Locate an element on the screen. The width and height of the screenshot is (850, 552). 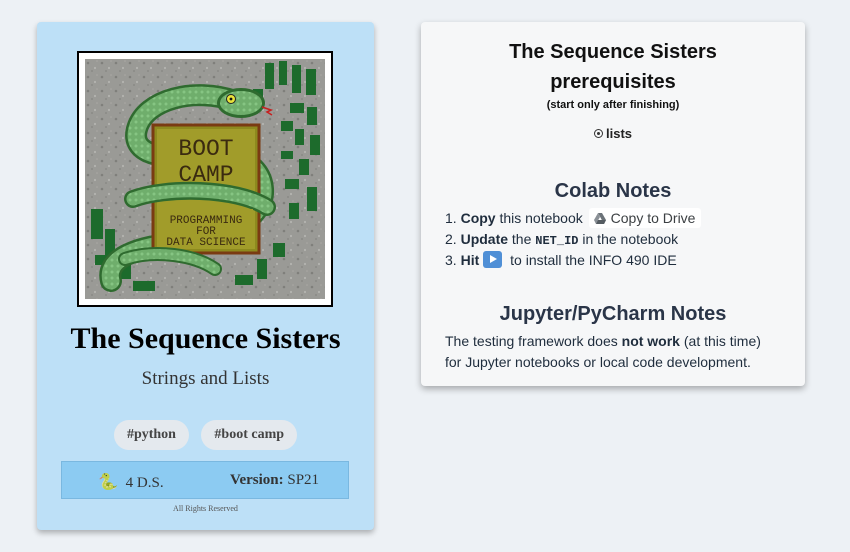
step-keyword: Hit is located at coordinates (470, 260).